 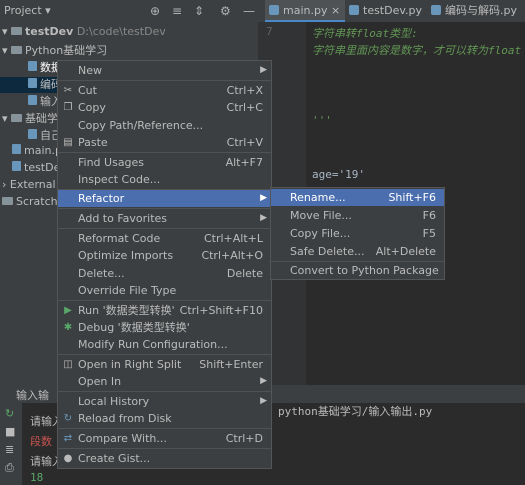 What do you see at coordinates (68, 327) in the screenshot?
I see `debug-icon: ✱` at bounding box center [68, 327].